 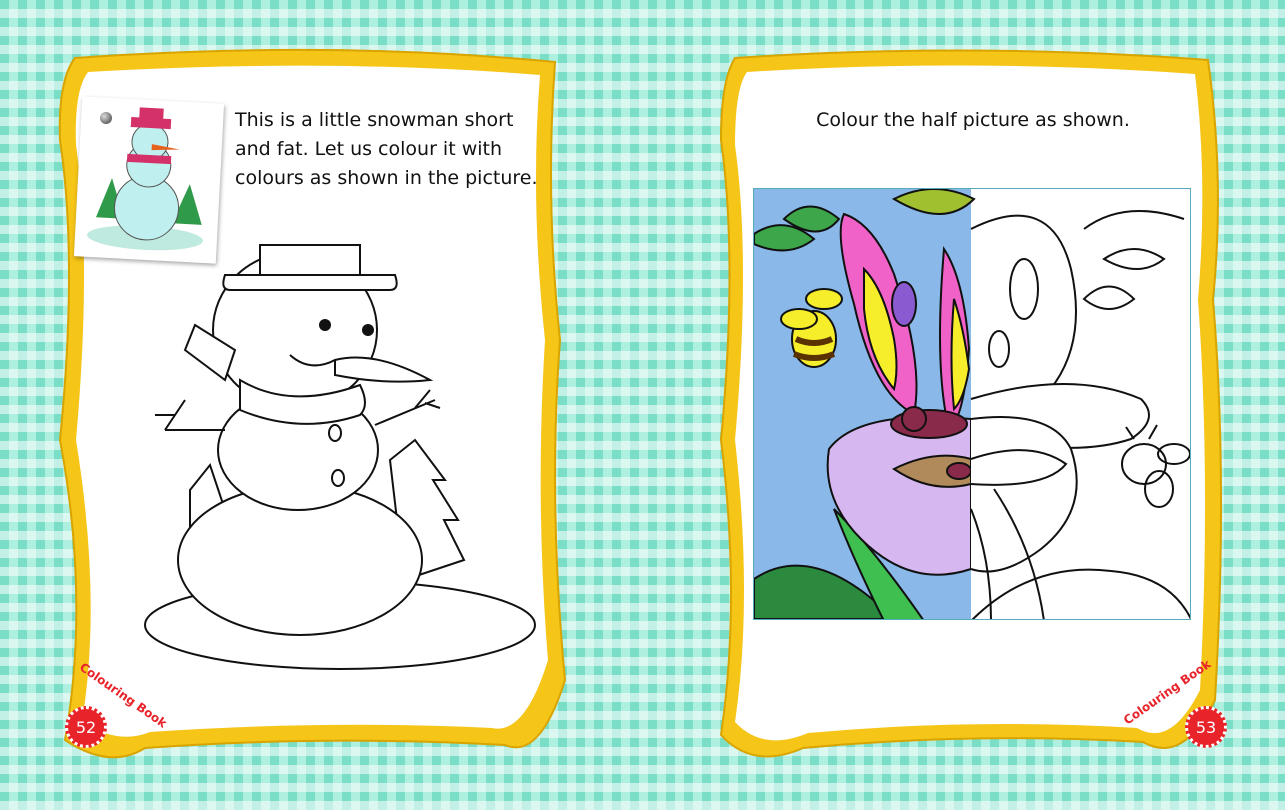 What do you see at coordinates (86, 727) in the screenshot?
I see `page-number: 52` at bounding box center [86, 727].